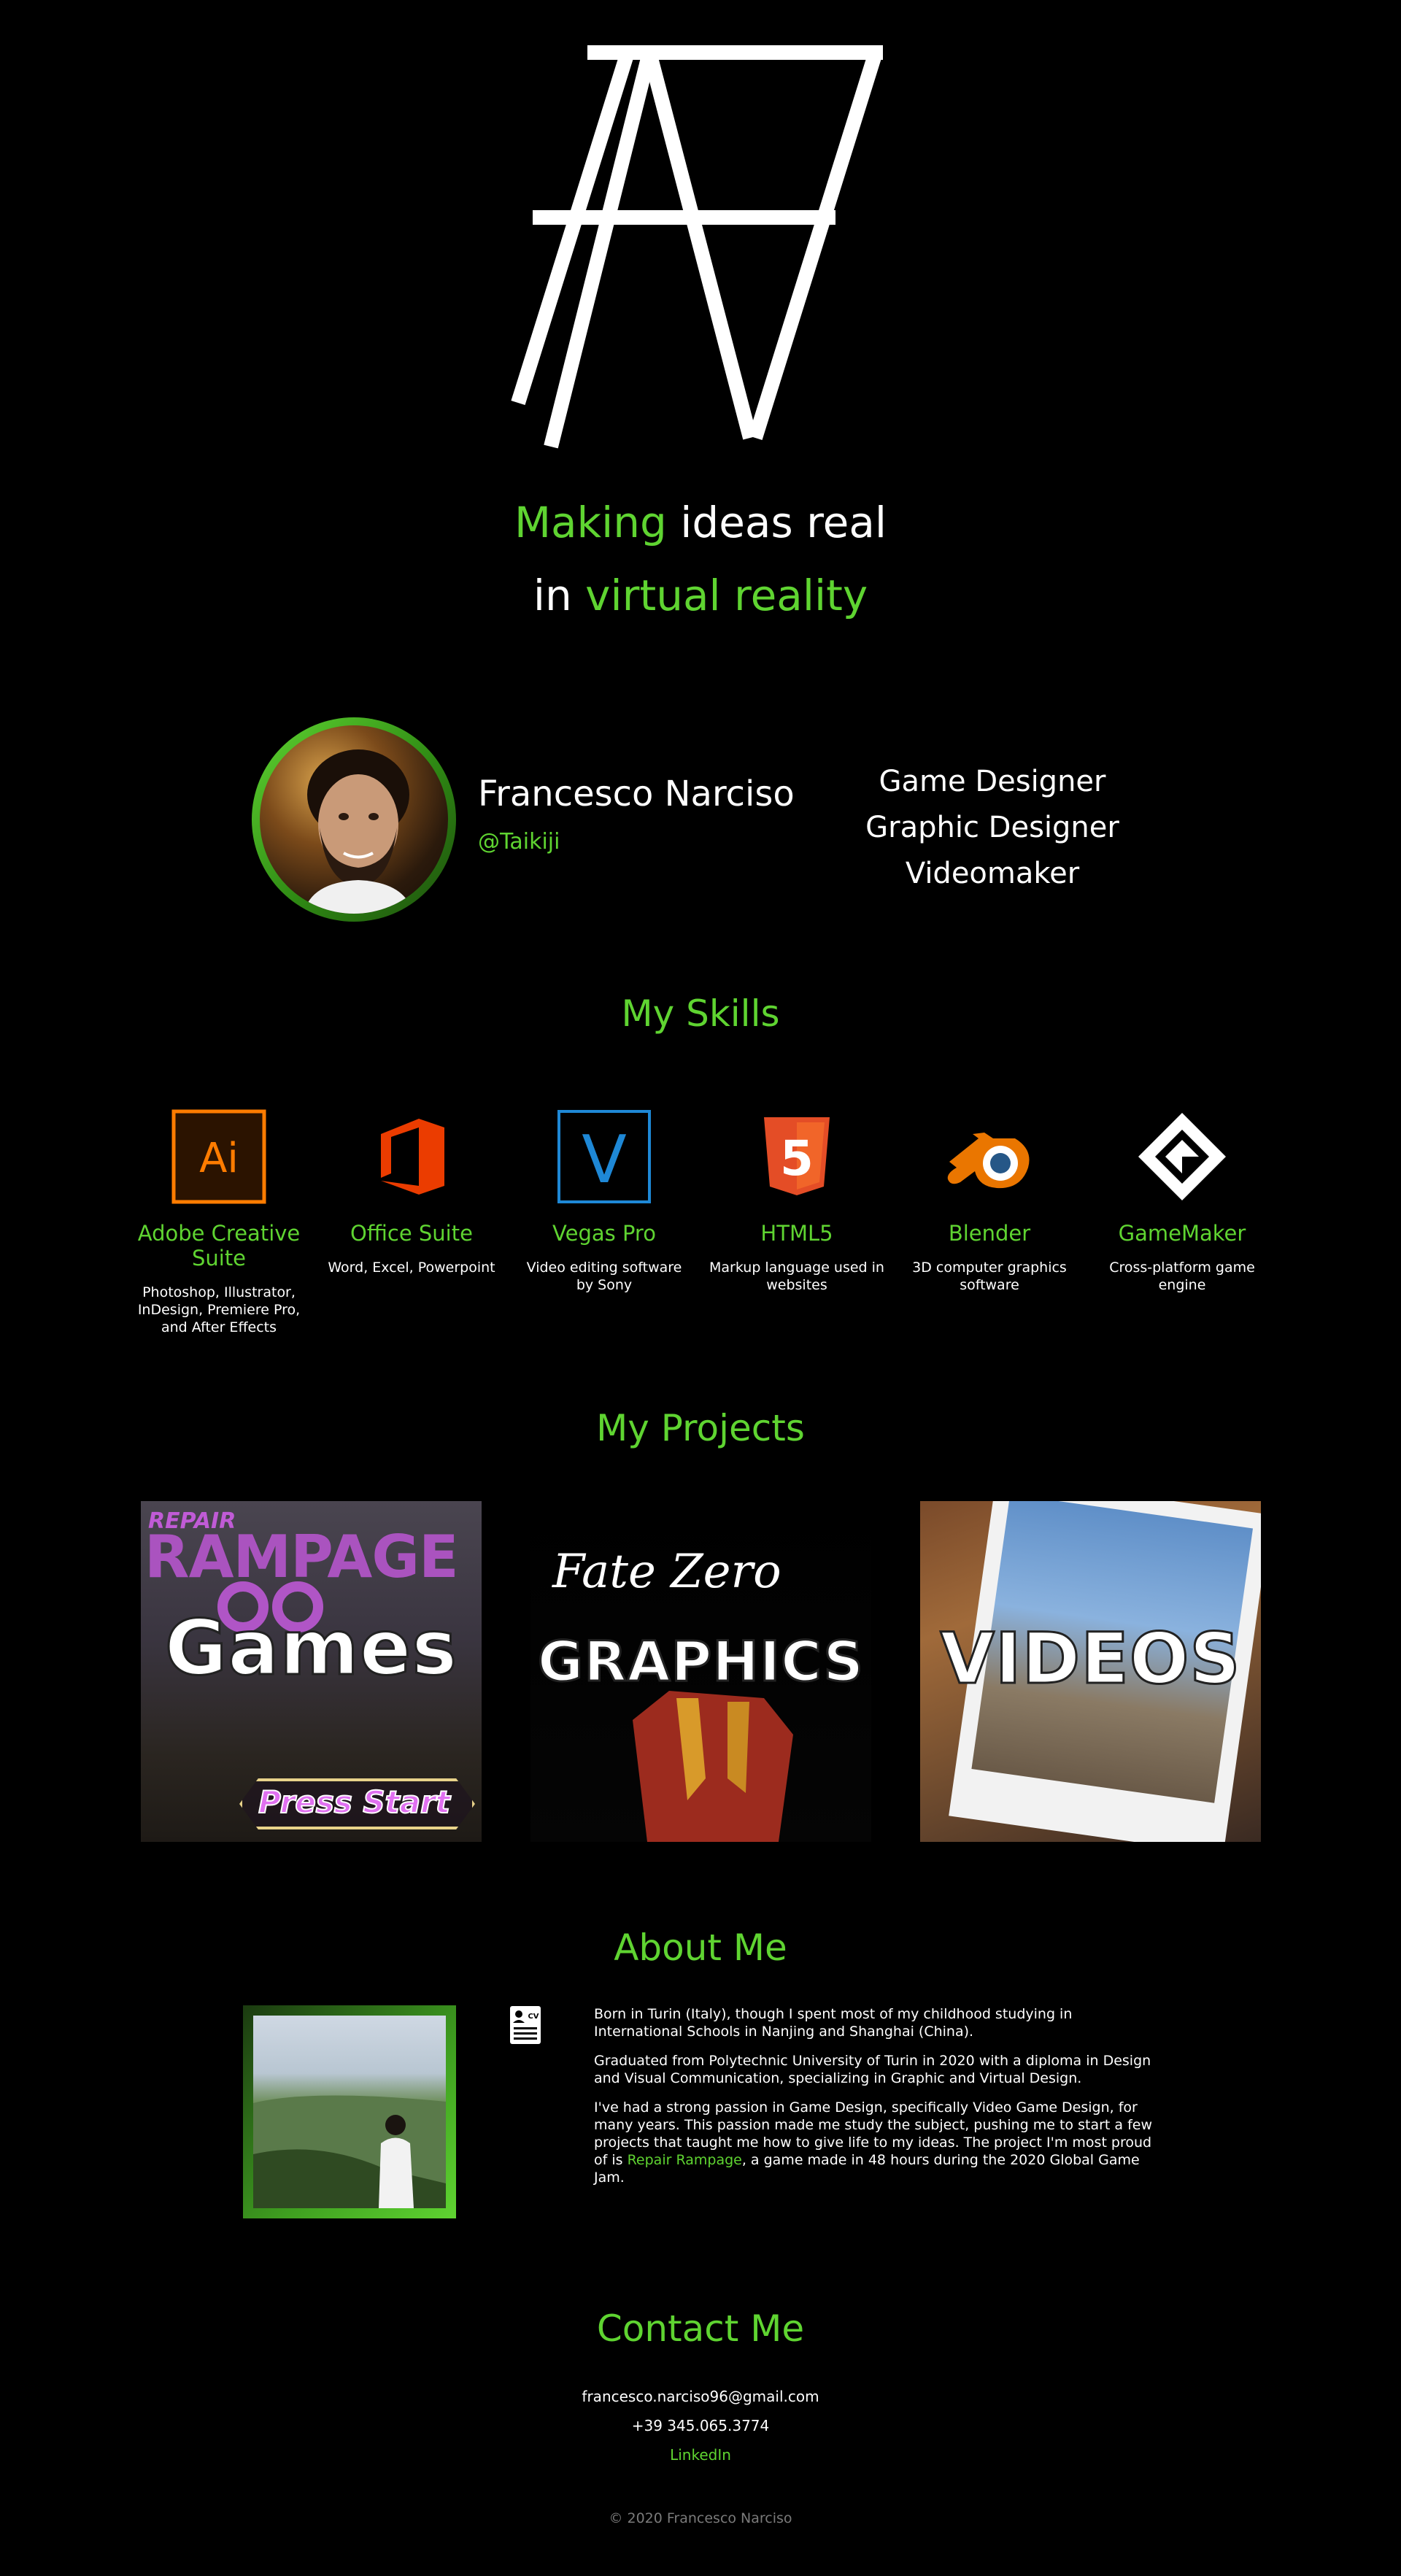 Image resolution: width=1401 pixels, height=2576 pixels. What do you see at coordinates (796, 1233) in the screenshot?
I see `skill-name: HTML5` at bounding box center [796, 1233].